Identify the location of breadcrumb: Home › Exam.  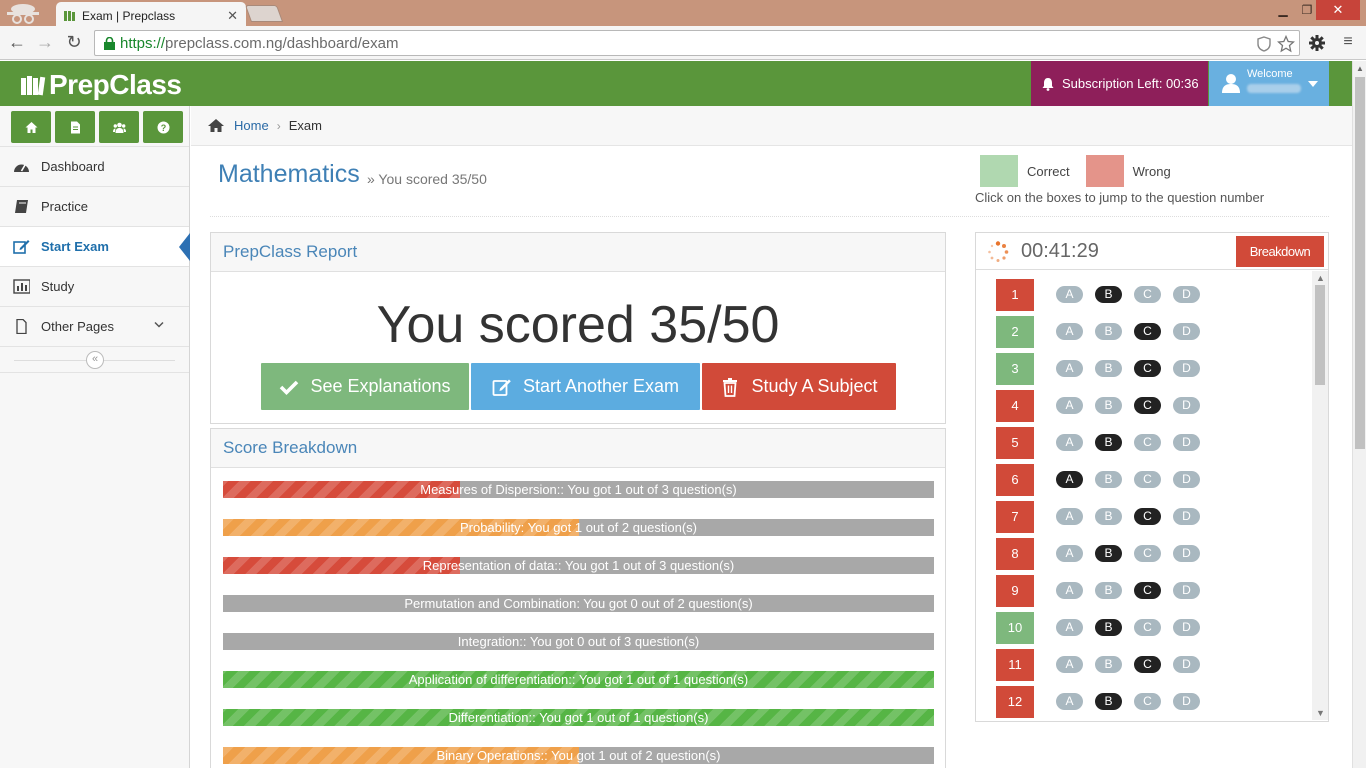
(771, 126).